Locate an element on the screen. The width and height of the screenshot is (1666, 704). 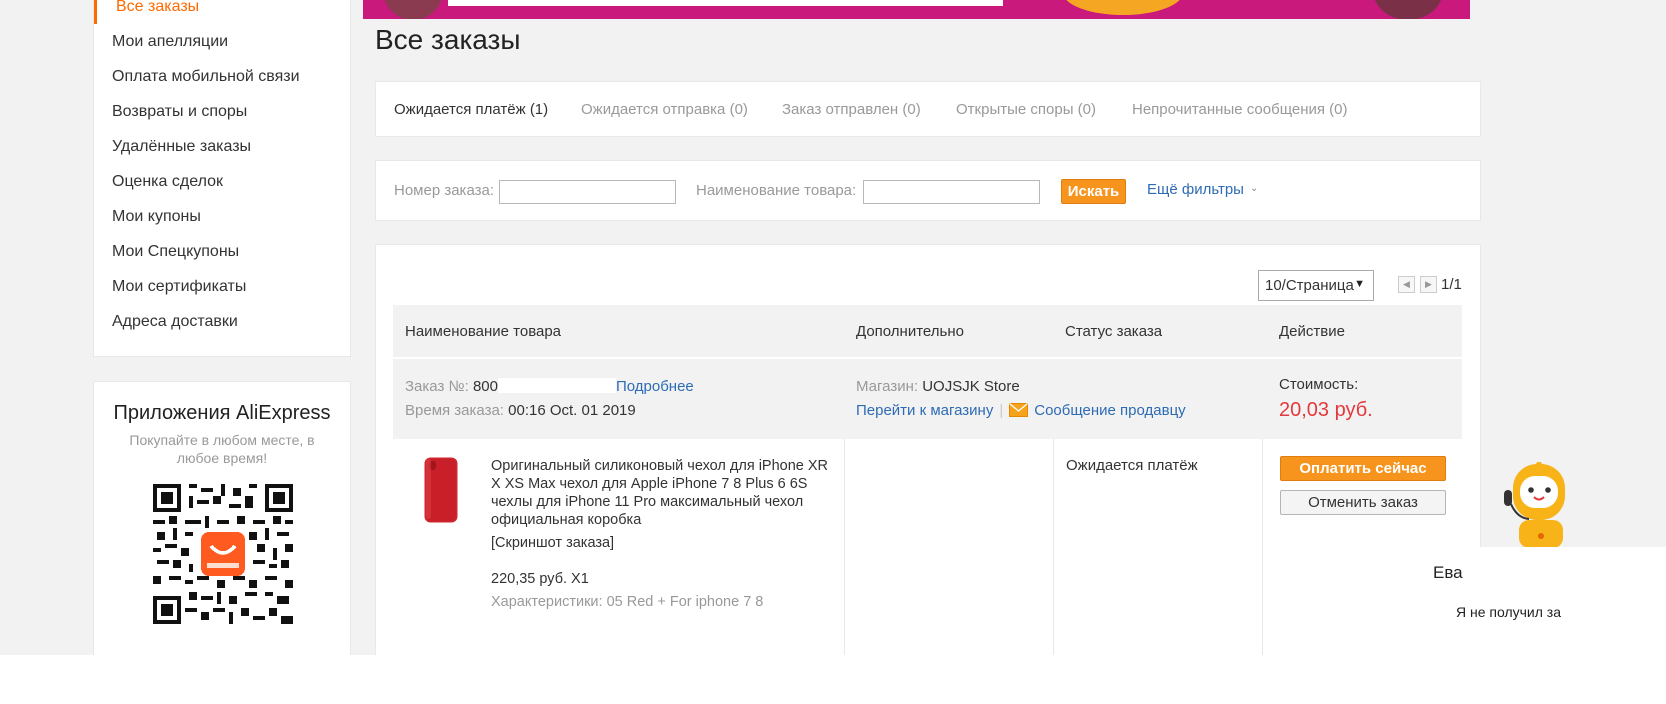
product-properties: Характеристики: 05 Red + For iphone 7 8 is located at coordinates (627, 602).